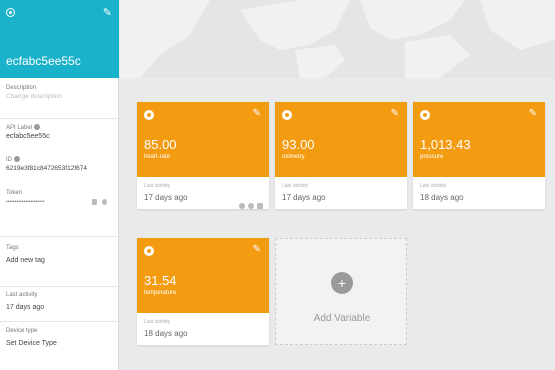  What do you see at coordinates (60, 97) in the screenshot?
I see `description-input: Change description` at bounding box center [60, 97].